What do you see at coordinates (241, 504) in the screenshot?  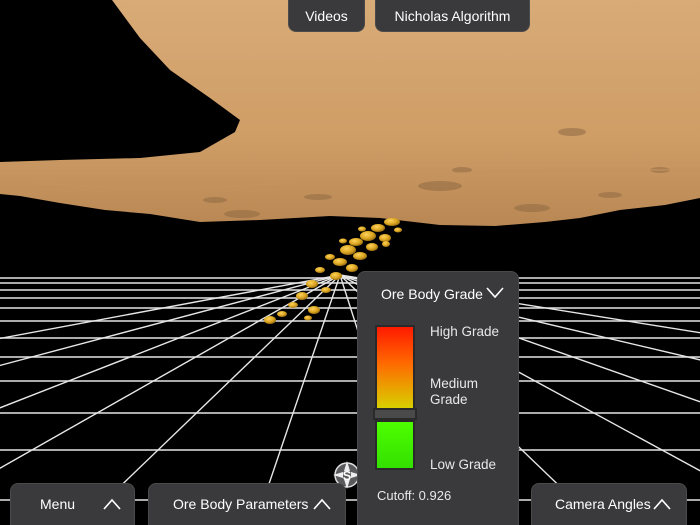 I see `ore-body-parameters-label: Ore Body Parameters` at bounding box center [241, 504].